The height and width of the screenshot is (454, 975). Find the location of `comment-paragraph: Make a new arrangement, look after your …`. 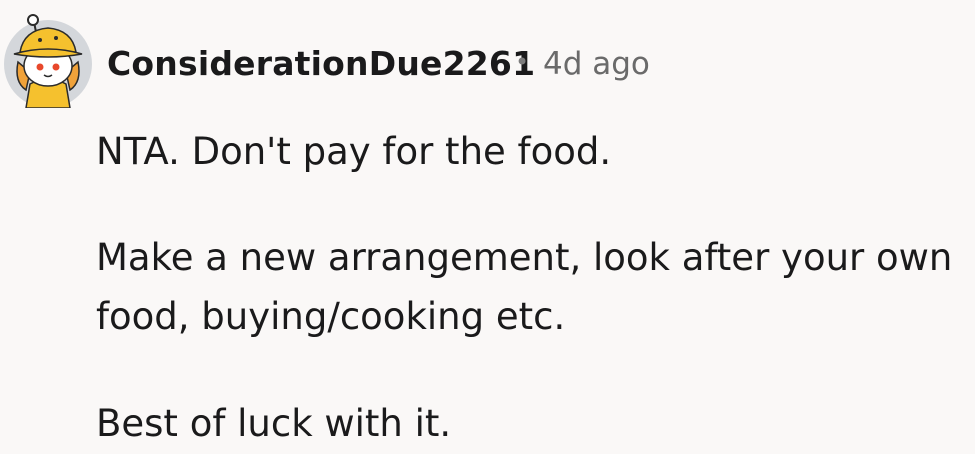

comment-paragraph: Make a new arrangement, look after your … is located at coordinates (524, 257).